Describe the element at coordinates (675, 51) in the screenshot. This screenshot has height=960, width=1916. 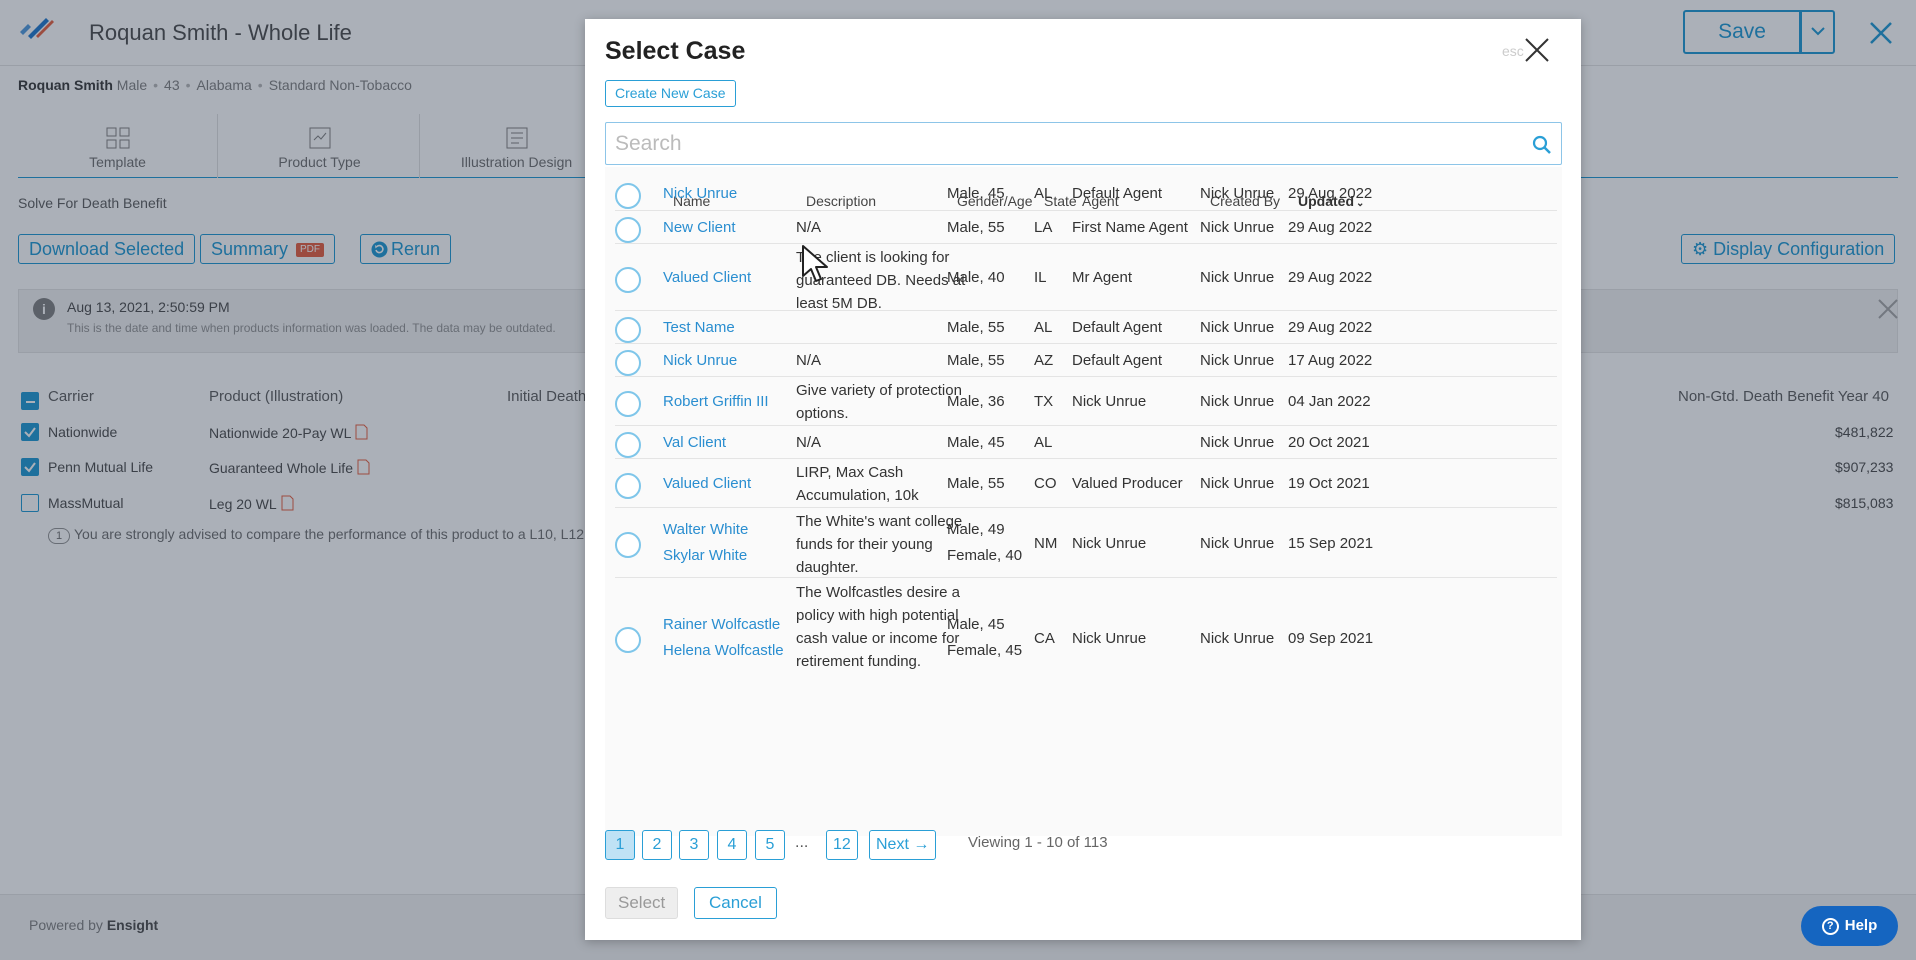
I see `modal-title: Select Case` at that location.